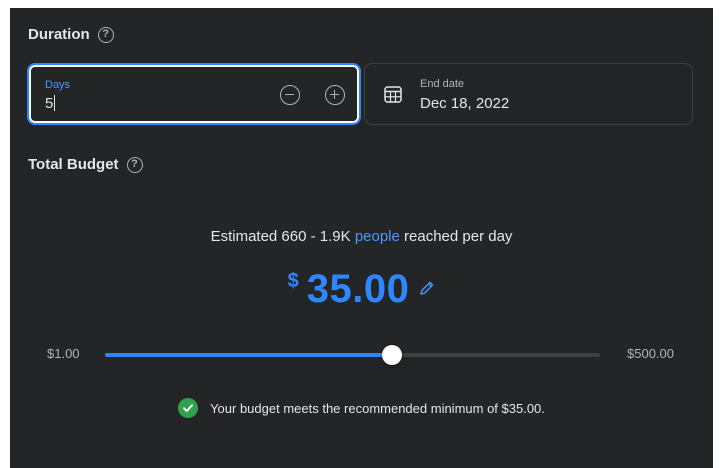 This screenshot has width=723, height=468. I want to click on pencil-icon, so click(427, 288).